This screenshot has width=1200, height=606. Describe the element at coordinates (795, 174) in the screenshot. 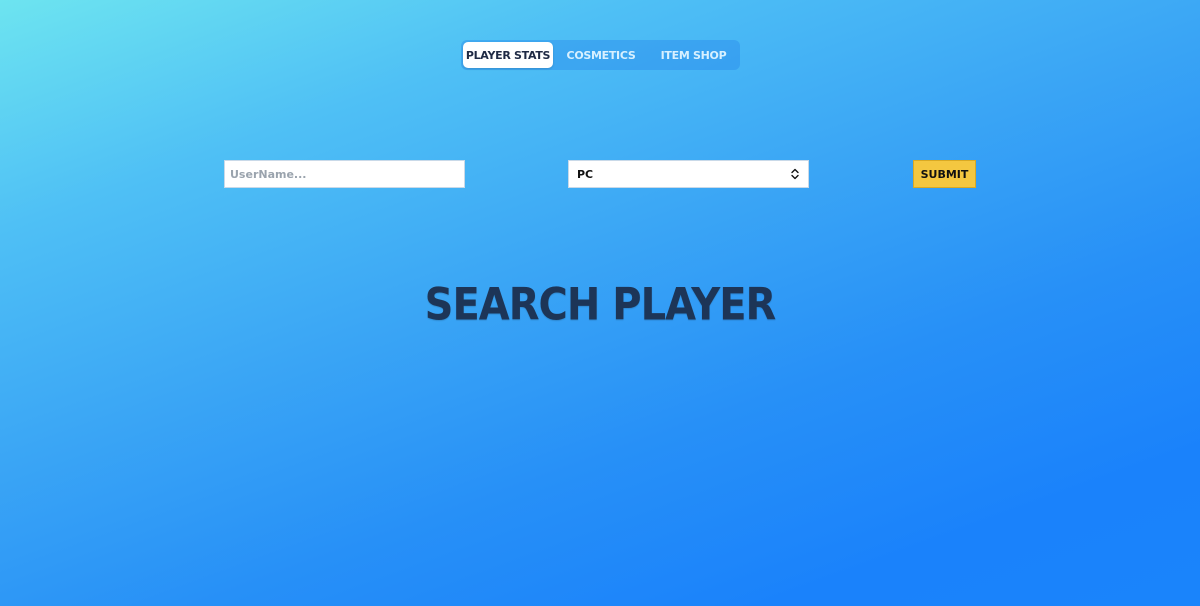

I see `updown-chevron-icon` at that location.